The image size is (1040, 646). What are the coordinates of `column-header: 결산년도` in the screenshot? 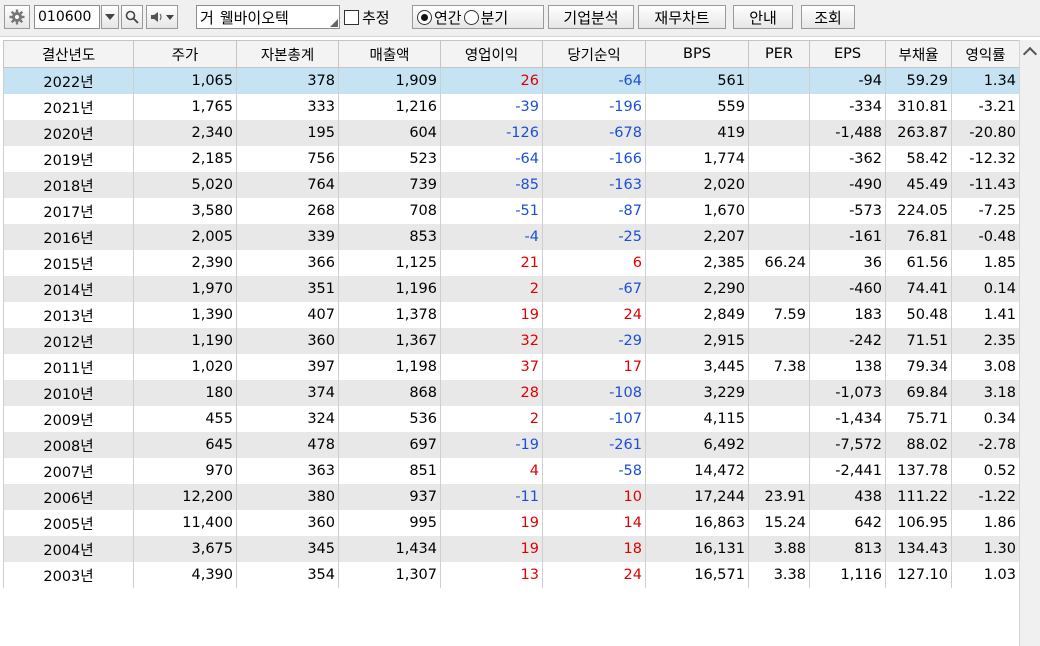 It's located at (68, 54).